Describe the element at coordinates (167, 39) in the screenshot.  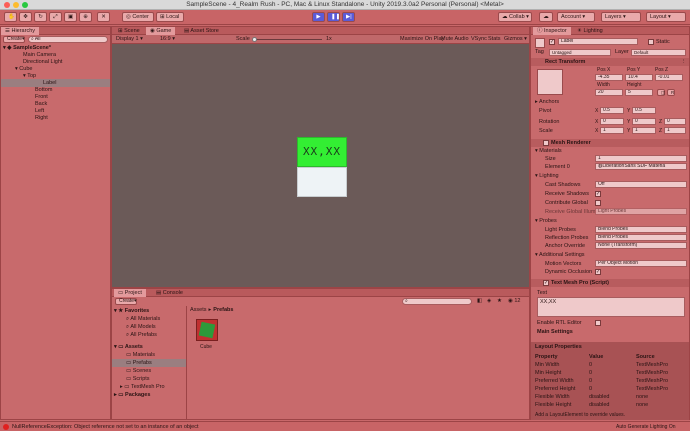
I see `aspect-dropdown: 16:9 ▾` at that location.